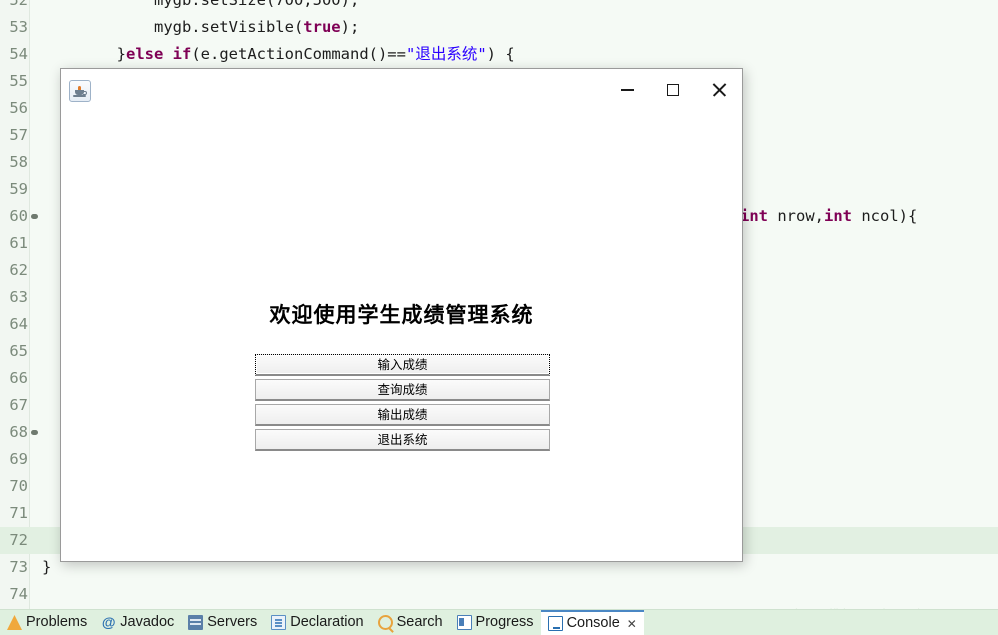  Describe the element at coordinates (182, 54) in the screenshot. I see `code-token: if` at that location.